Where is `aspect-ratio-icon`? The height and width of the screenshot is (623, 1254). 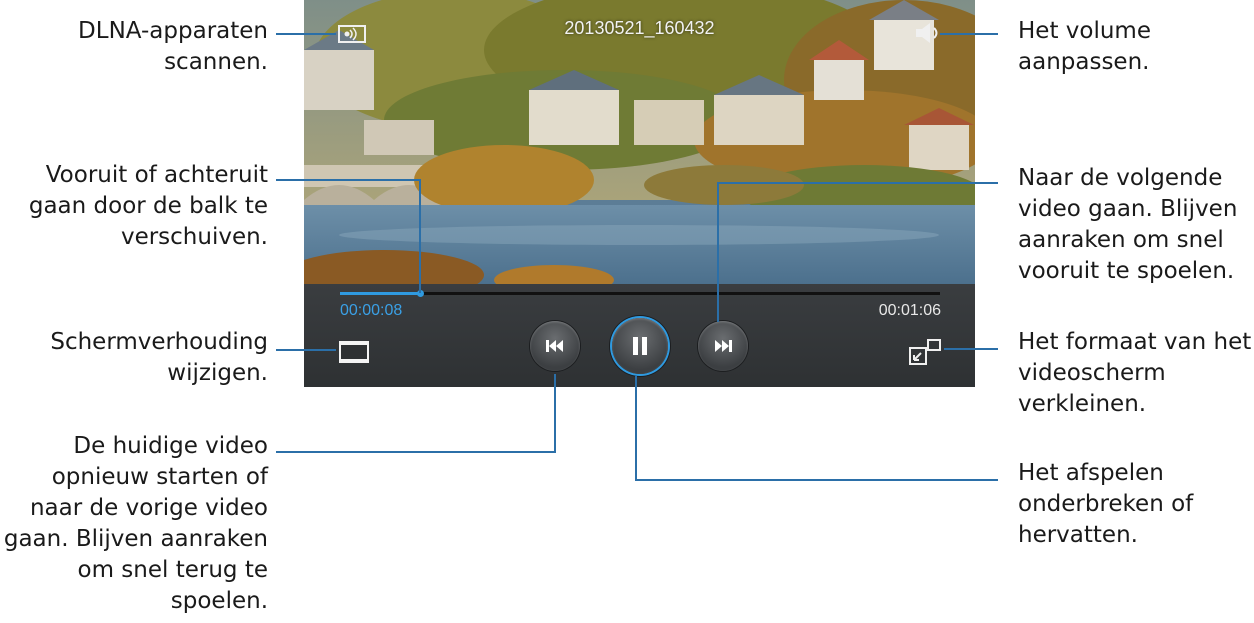 aspect-ratio-icon is located at coordinates (354, 352).